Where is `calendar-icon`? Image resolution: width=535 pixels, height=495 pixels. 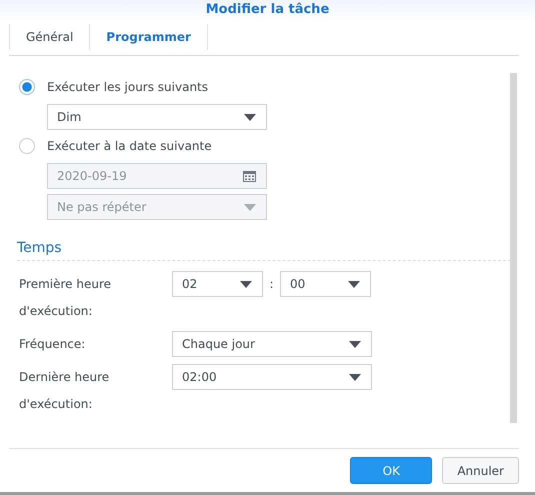 calendar-icon is located at coordinates (249, 176).